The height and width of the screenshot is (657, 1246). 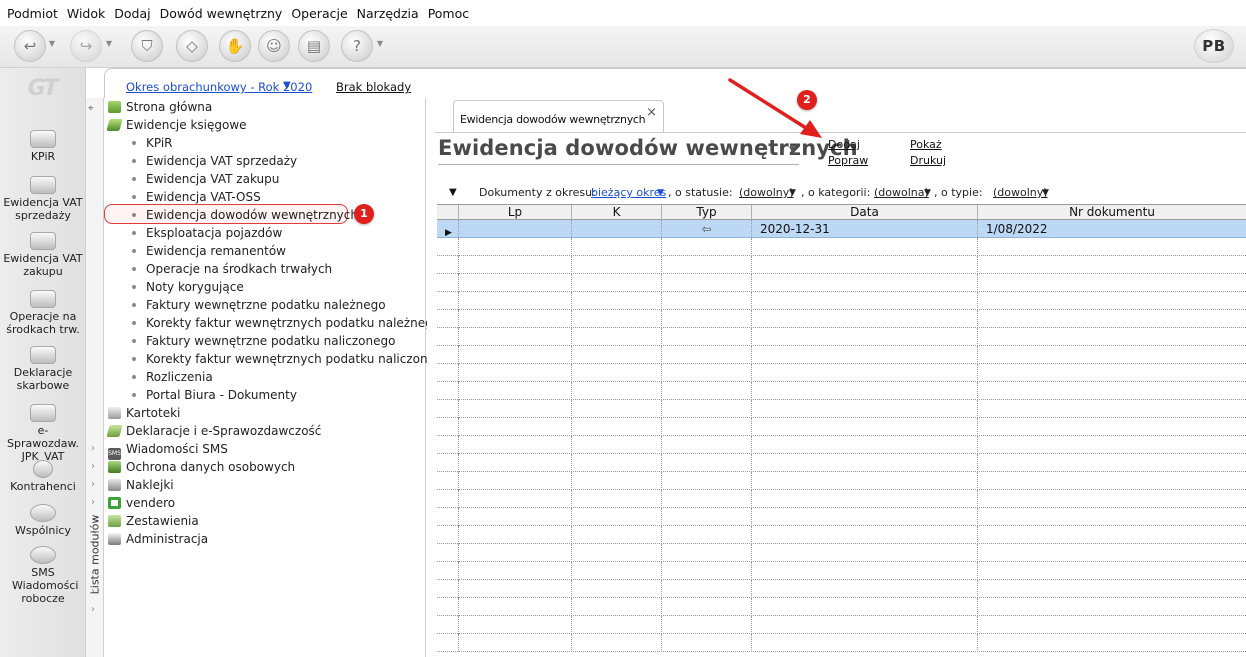 I want to click on menu-operacje: Operacje, so click(x=321, y=13).